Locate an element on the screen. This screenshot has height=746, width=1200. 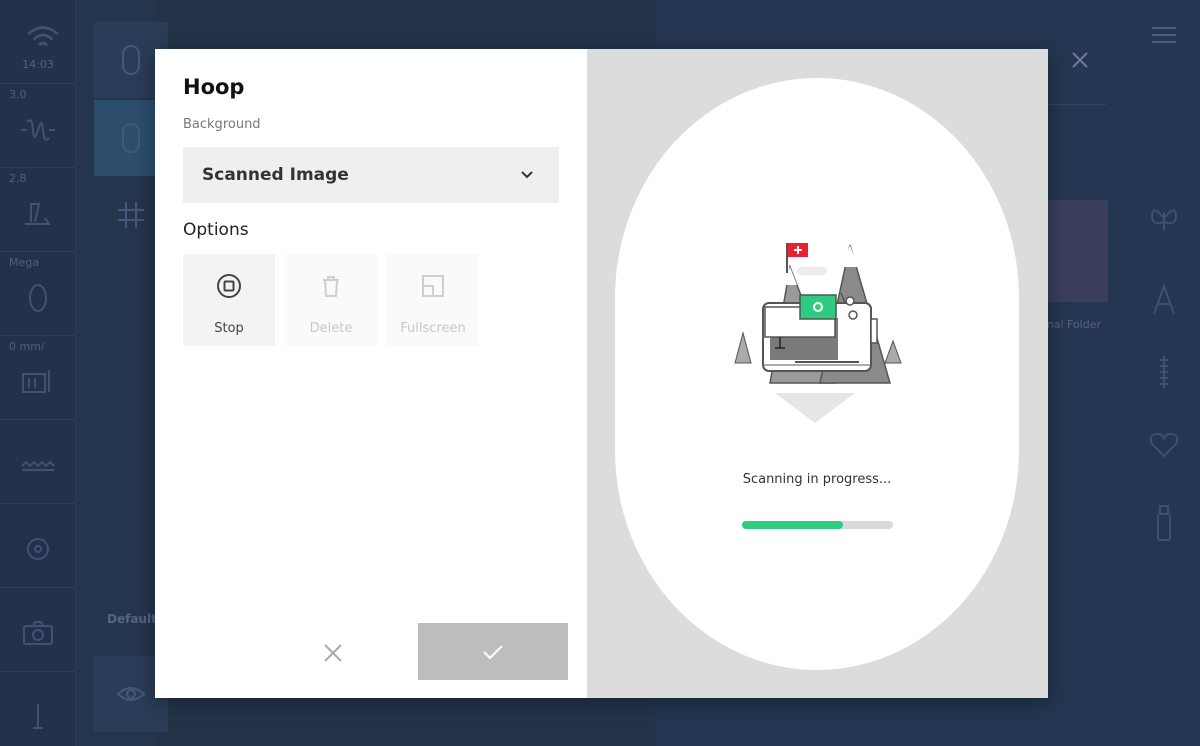
stitch-length-icon is located at coordinates (38, 213).